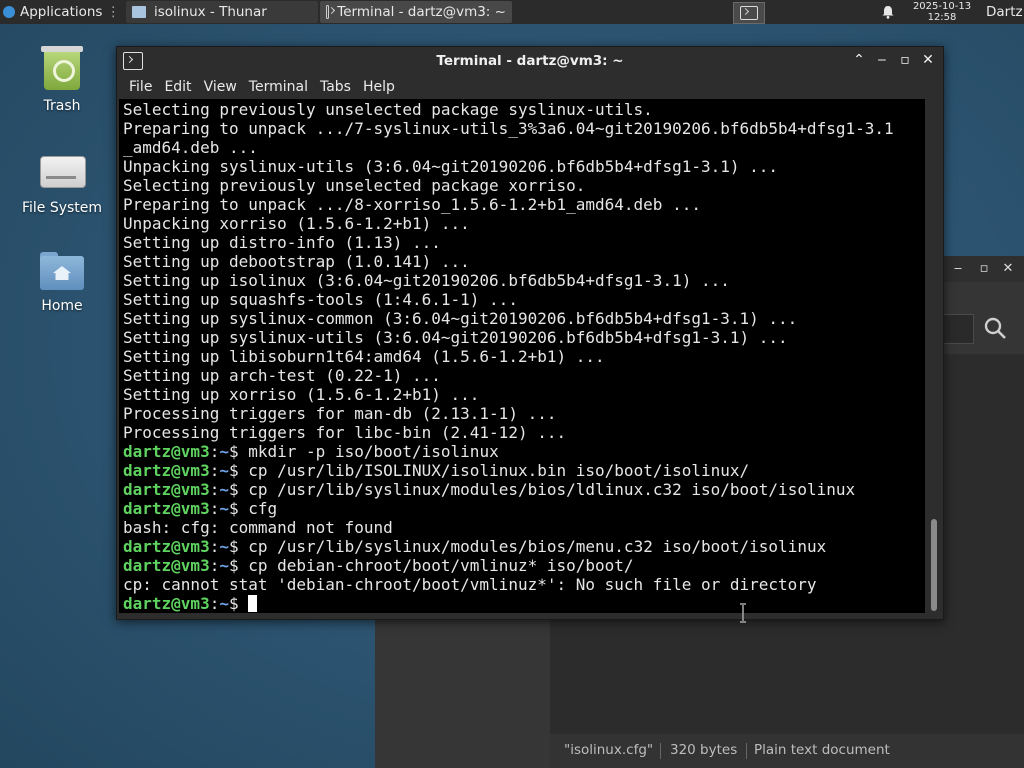  What do you see at coordinates (220, 87) in the screenshot?
I see `menu-view: View` at bounding box center [220, 87].